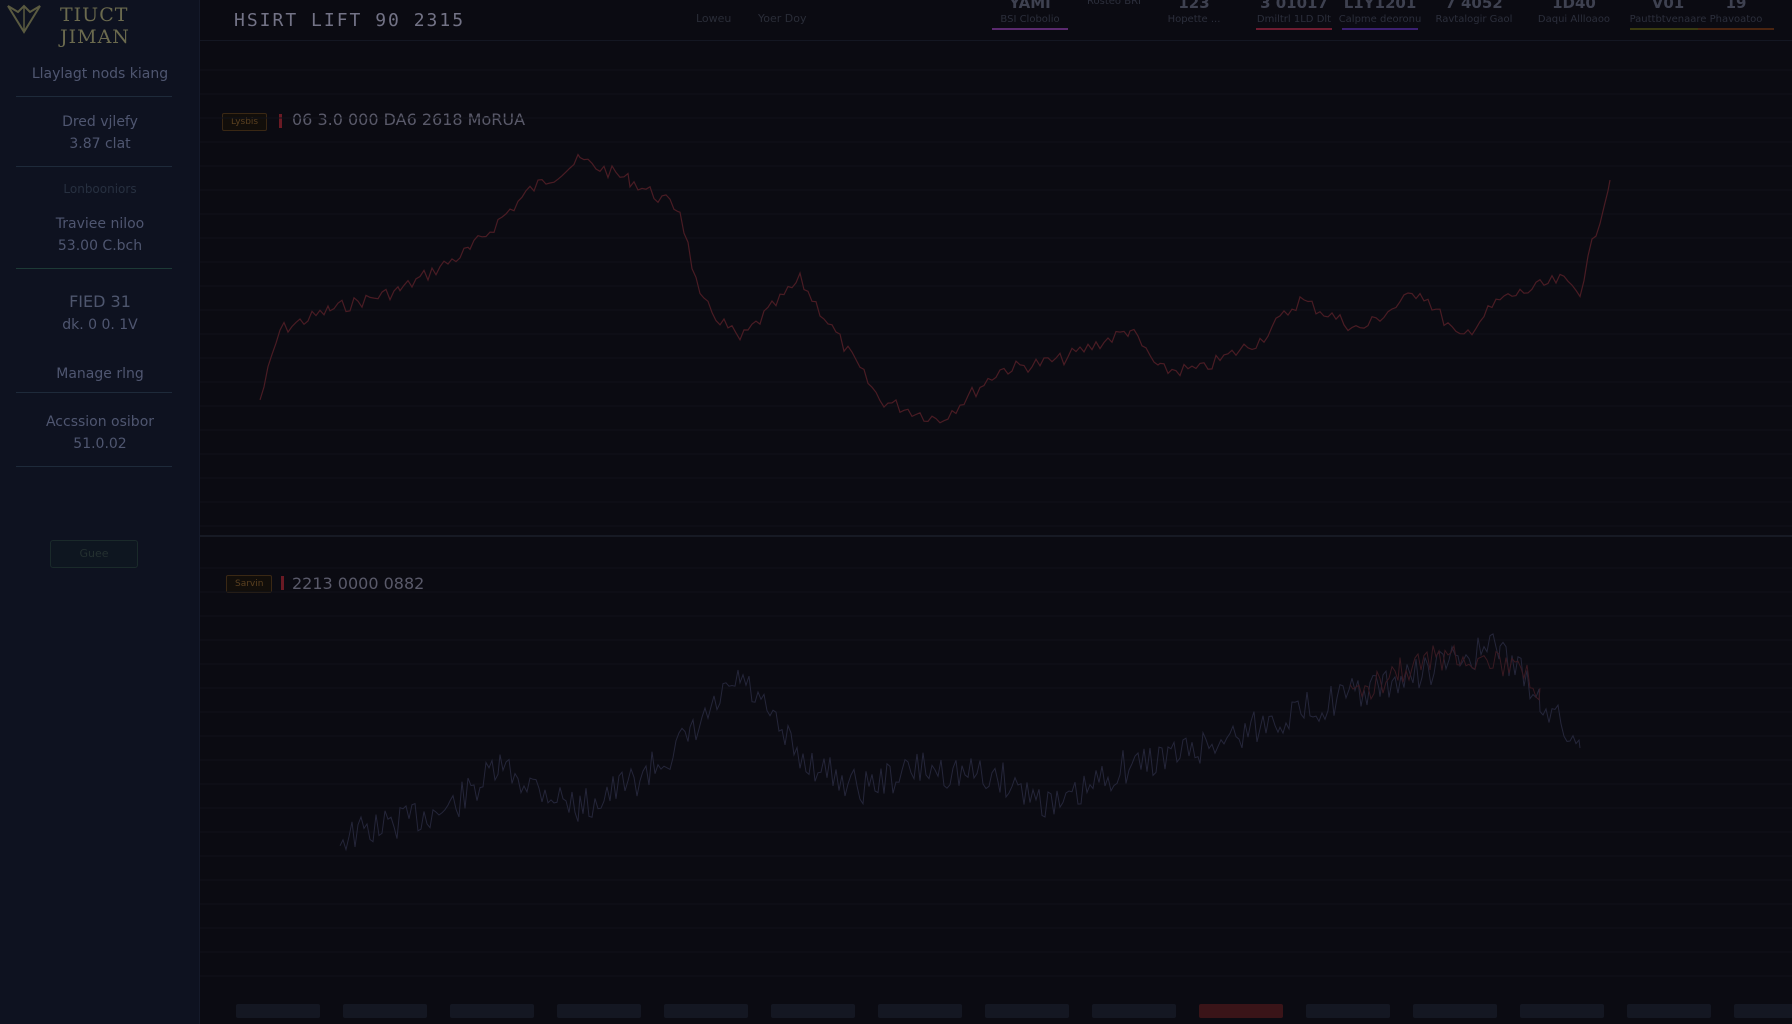 The image size is (1792, 1024). I want to click on logo: TIUCT JIMAN, so click(100, 24).